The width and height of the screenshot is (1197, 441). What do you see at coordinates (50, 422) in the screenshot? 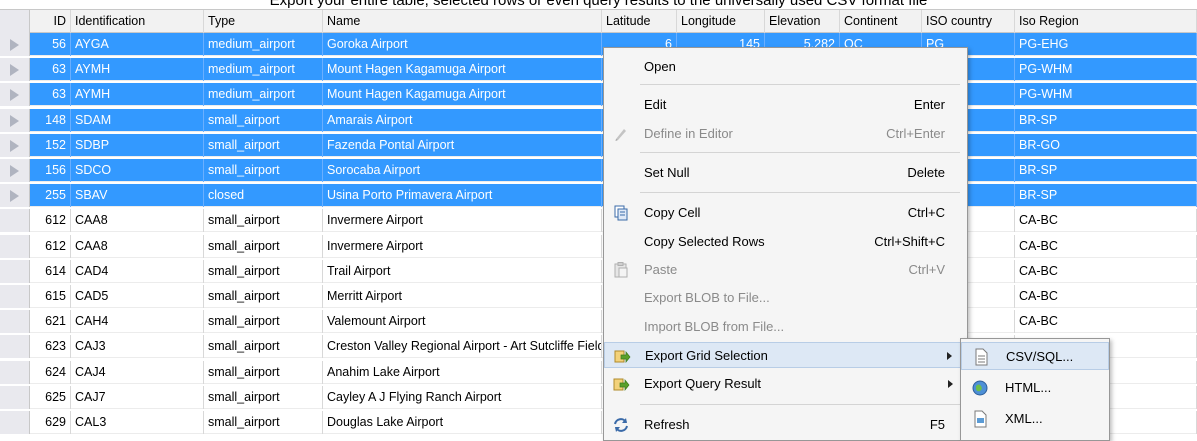
I see `cell-id: 629` at bounding box center [50, 422].